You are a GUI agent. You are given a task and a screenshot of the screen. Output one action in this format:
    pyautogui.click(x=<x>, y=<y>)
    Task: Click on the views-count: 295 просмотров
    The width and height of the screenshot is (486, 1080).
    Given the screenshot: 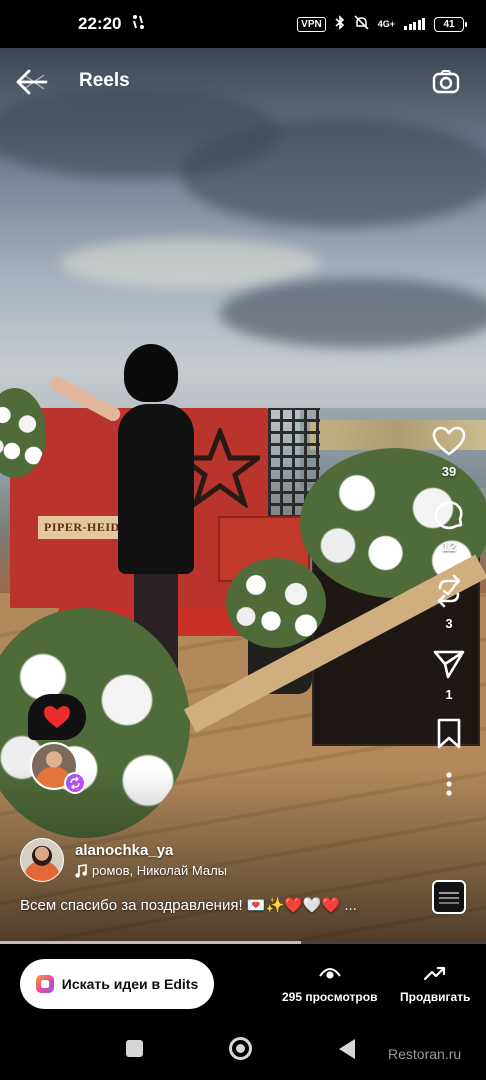 What is the action you would take?
    pyautogui.click(x=330, y=997)
    